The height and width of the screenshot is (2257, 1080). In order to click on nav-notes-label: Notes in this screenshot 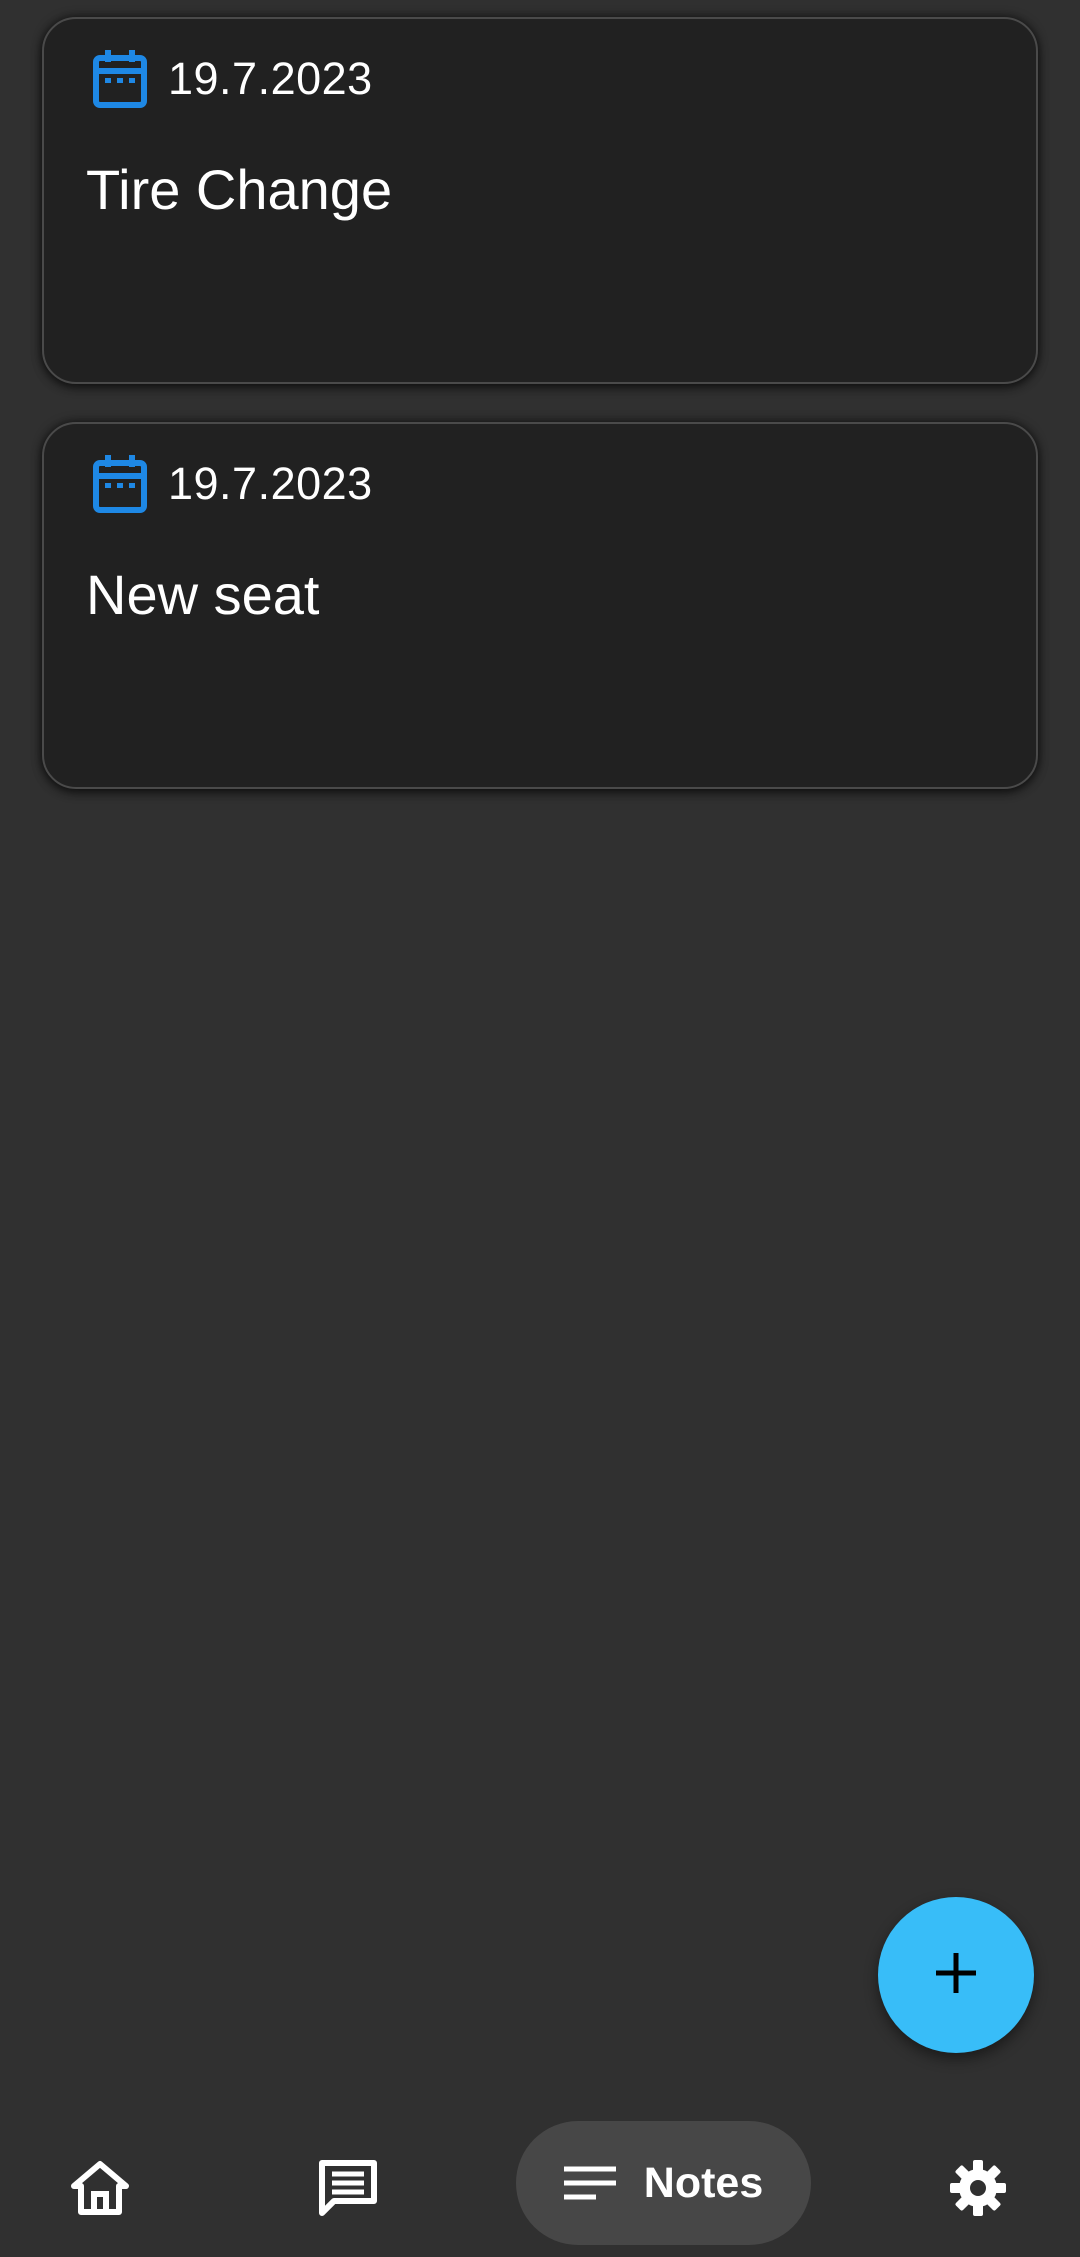, I will do `click(703, 2182)`.